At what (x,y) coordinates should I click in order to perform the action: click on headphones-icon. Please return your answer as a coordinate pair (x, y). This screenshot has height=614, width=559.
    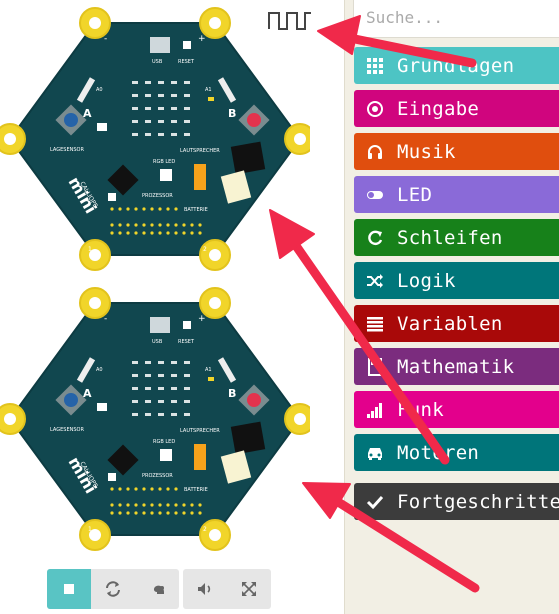
    Looking at the image, I should click on (375, 152).